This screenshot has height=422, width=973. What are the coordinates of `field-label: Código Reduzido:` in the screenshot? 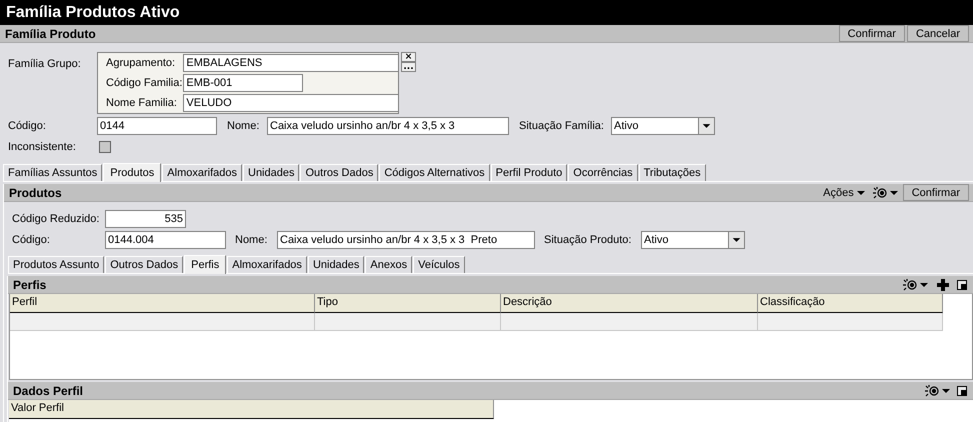 It's located at (56, 219).